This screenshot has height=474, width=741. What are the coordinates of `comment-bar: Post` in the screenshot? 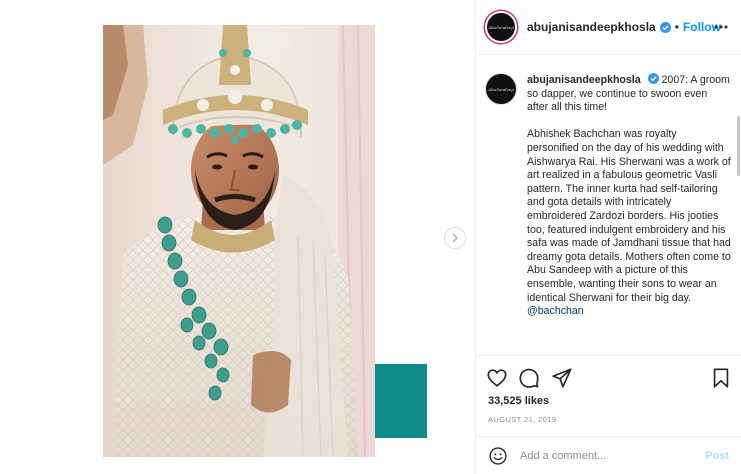 It's located at (608, 455).